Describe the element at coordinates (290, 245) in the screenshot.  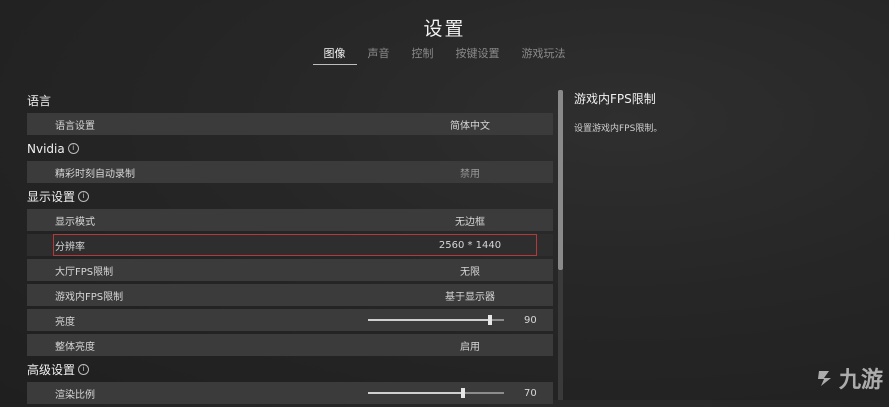
I see `setting-resolution: 分辨率 2560 * 1440` at that location.